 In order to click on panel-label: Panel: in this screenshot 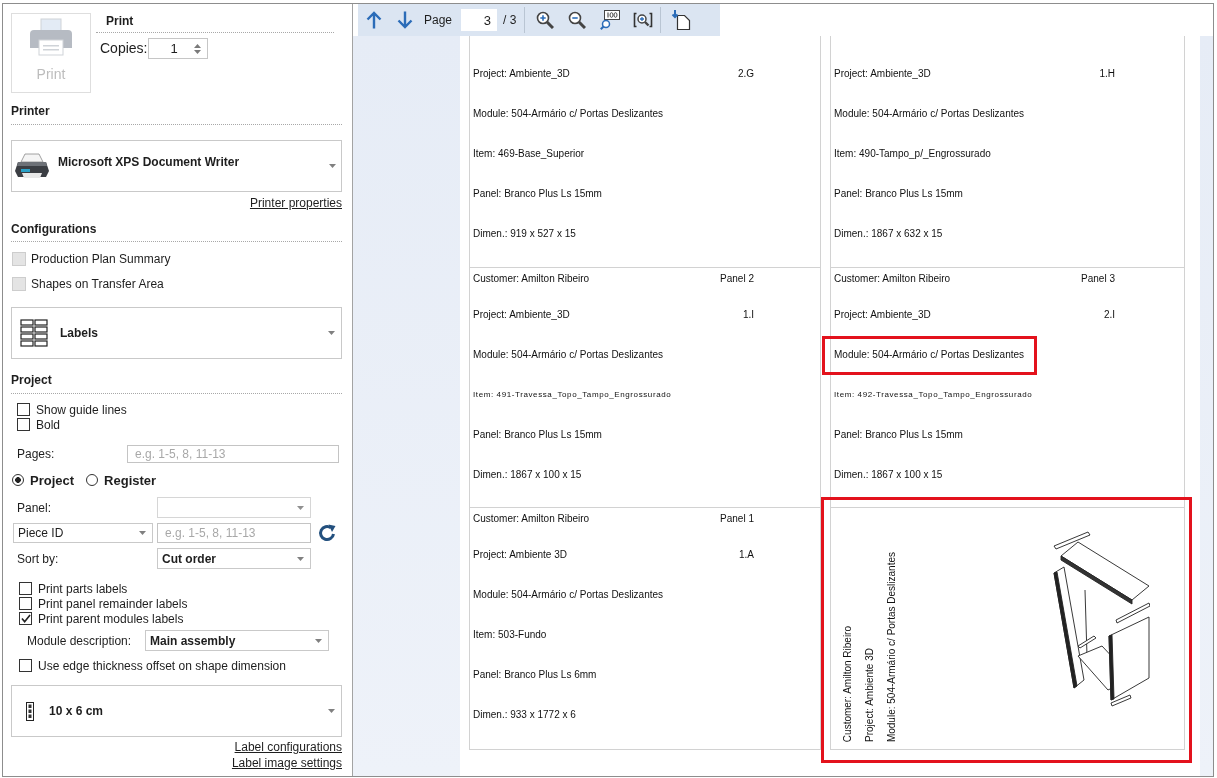, I will do `click(34, 507)`.